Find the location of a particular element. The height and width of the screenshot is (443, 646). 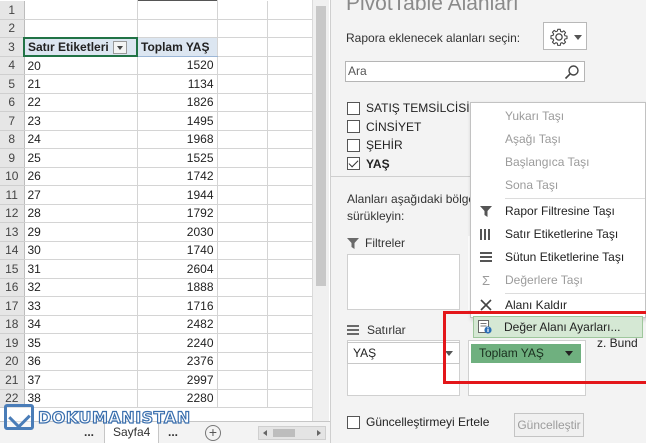

value-cell: 1525 is located at coordinates (177, 158).